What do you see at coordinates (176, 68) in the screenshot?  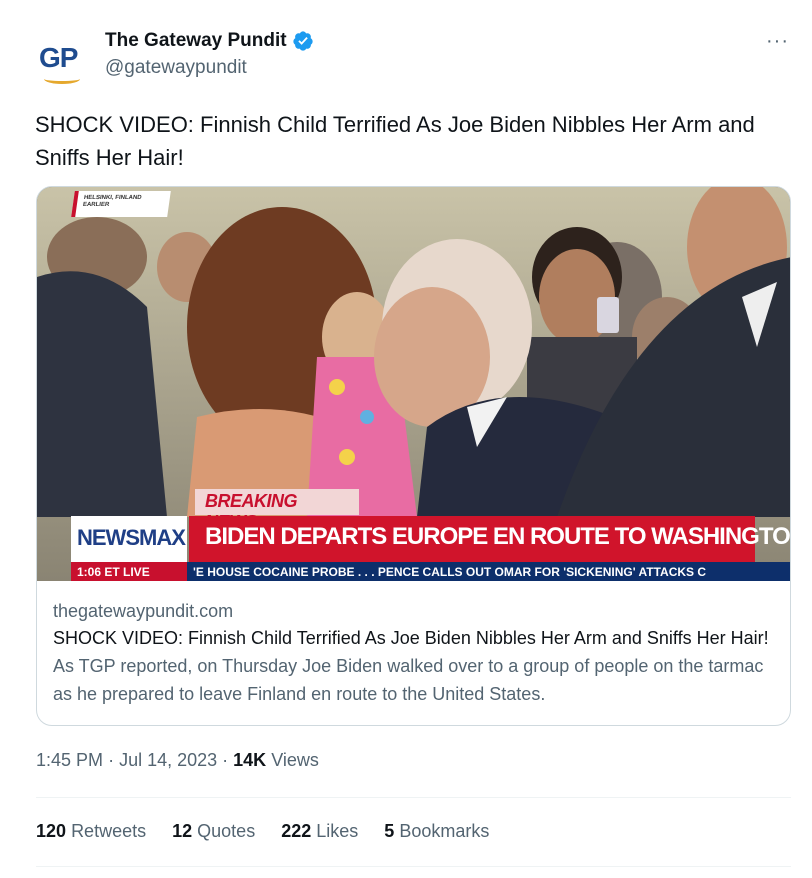 I see `author-handle: @gatewaypundit` at bounding box center [176, 68].